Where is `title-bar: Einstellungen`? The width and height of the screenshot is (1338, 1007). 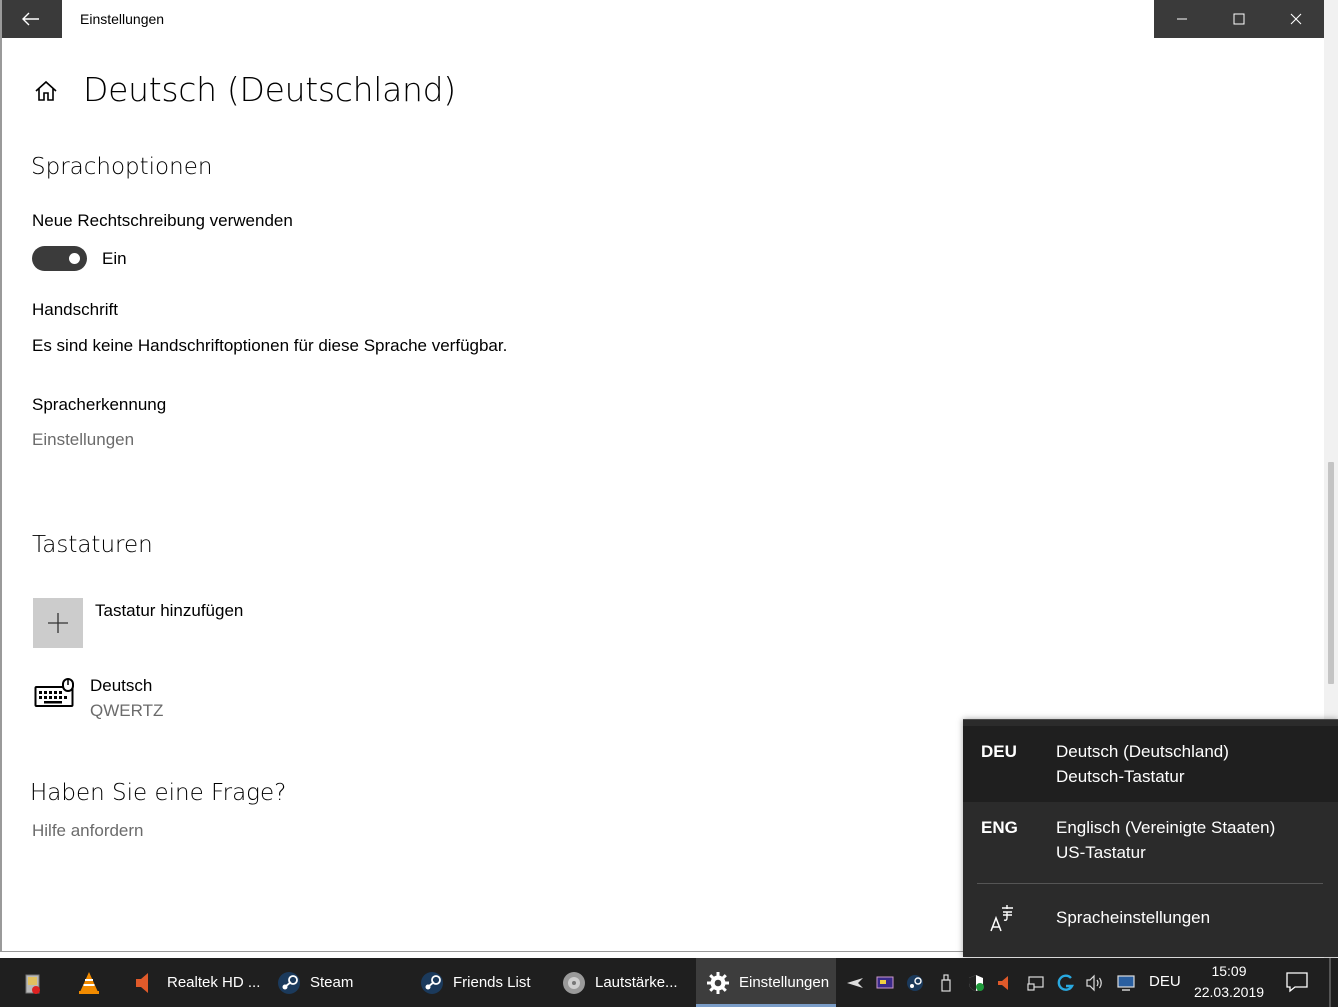
title-bar: Einstellungen is located at coordinates (669, 19).